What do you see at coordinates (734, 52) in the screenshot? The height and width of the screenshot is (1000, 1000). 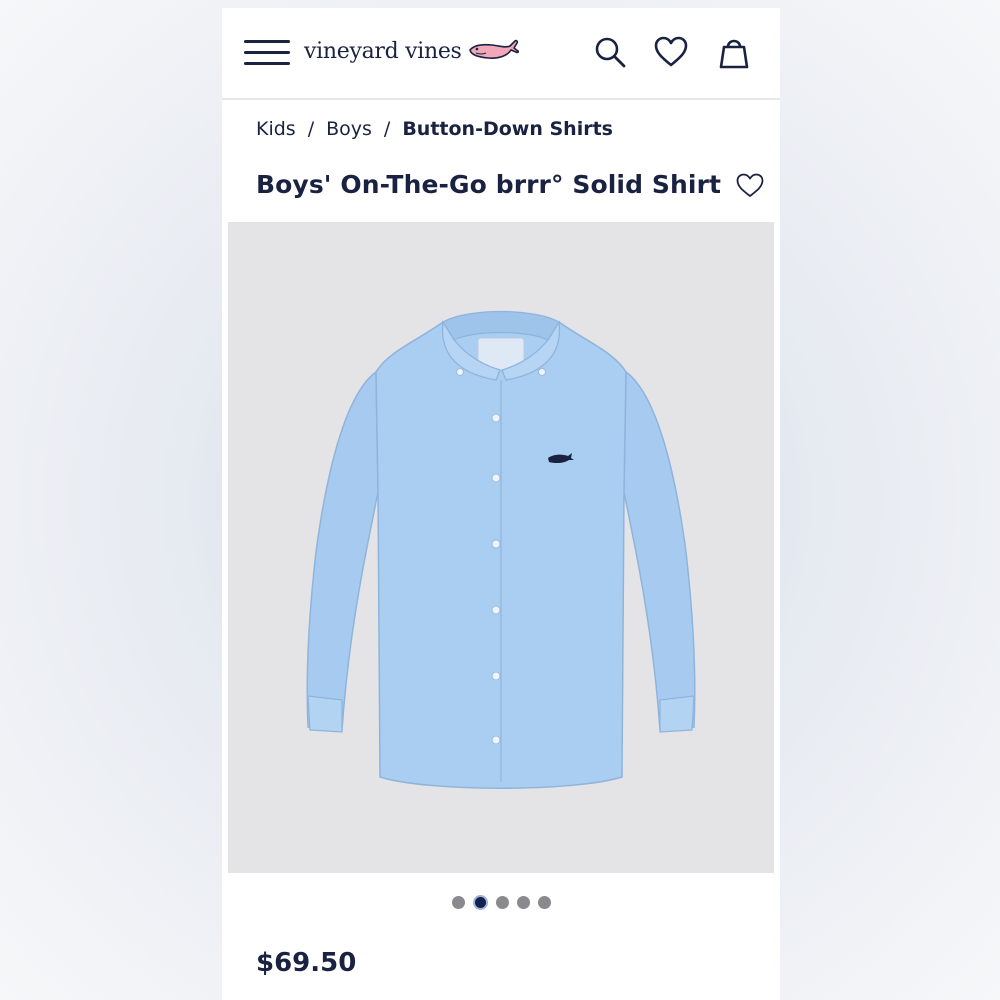 I see `shopping-bag-icon` at bounding box center [734, 52].